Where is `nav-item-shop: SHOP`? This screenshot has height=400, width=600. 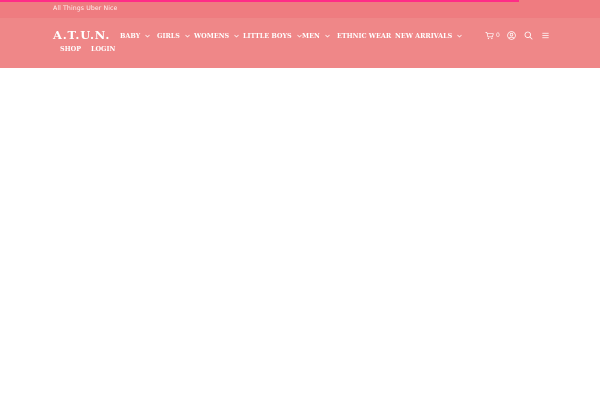
nav-item-shop: SHOP is located at coordinates (70, 49).